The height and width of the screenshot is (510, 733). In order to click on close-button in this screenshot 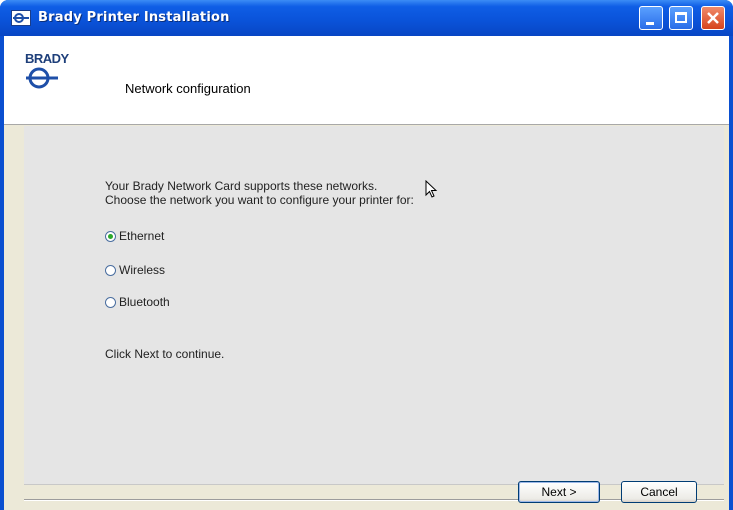, I will do `click(713, 18)`.